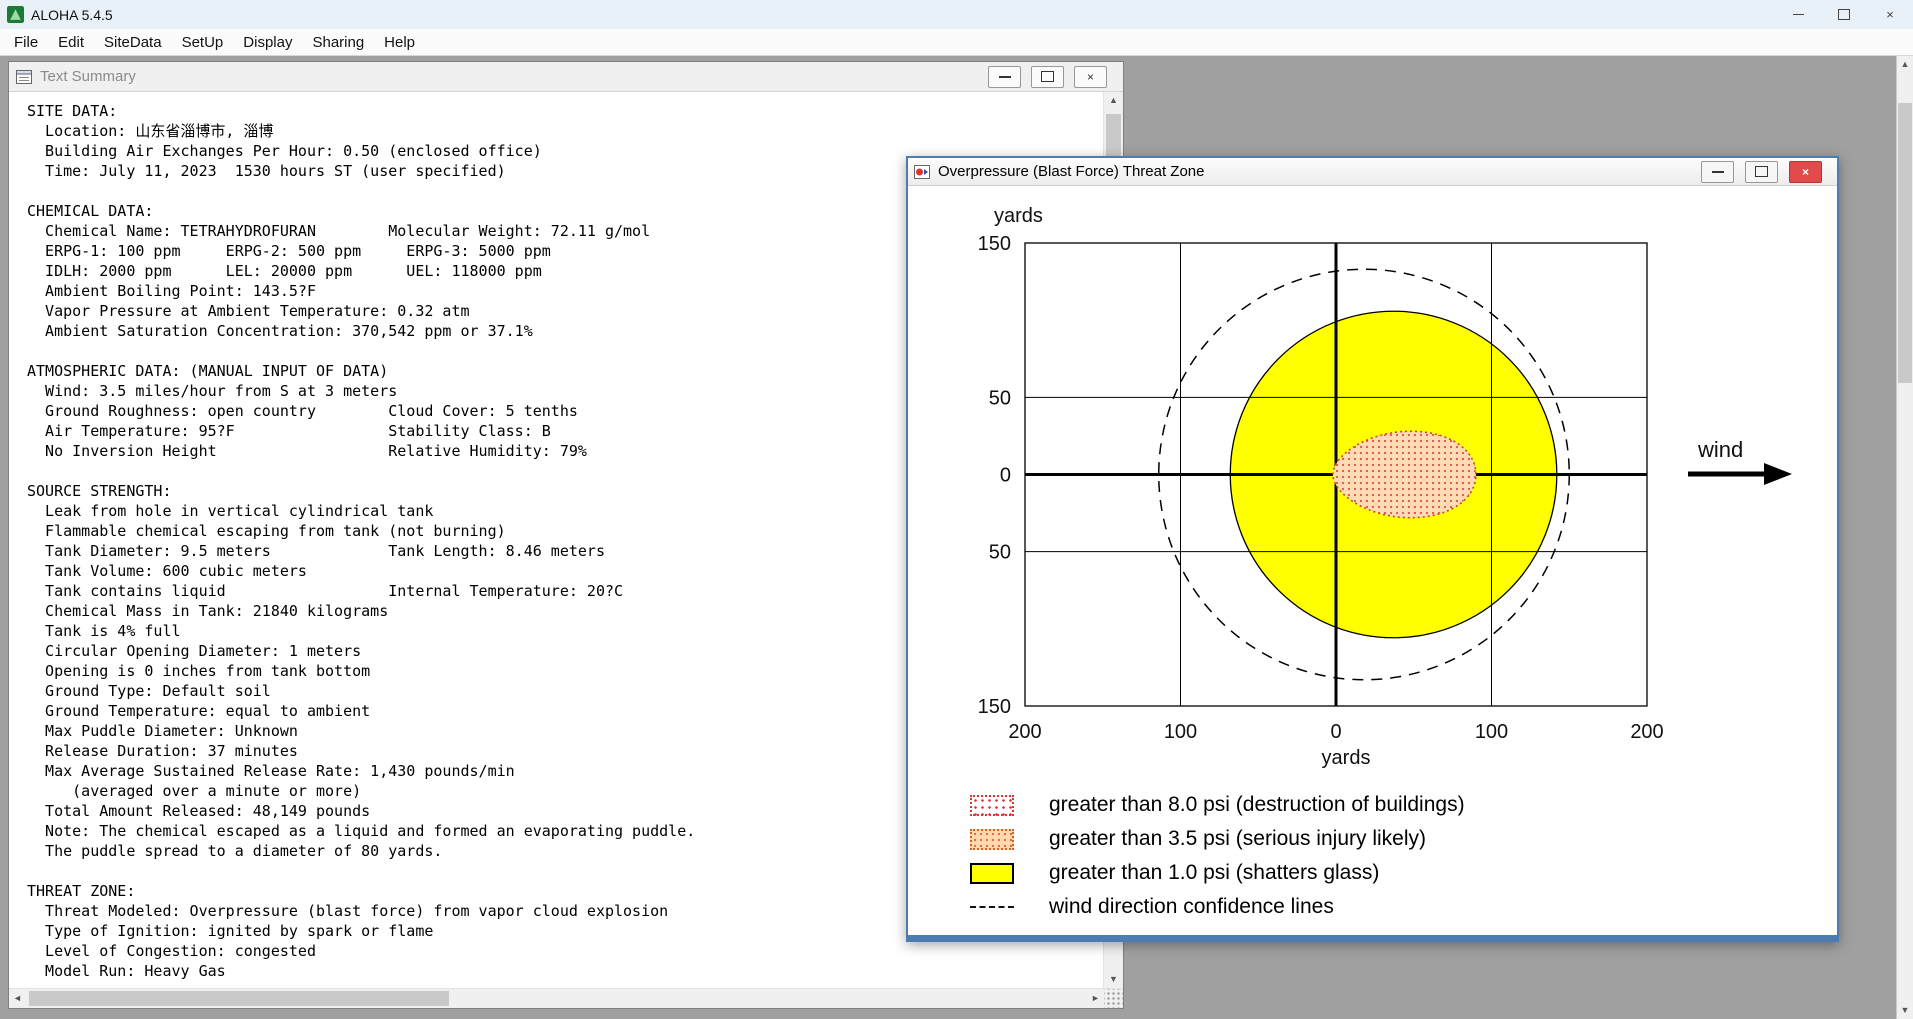 The width and height of the screenshot is (1913, 1019). I want to click on menu-item-file: File, so click(26, 42).